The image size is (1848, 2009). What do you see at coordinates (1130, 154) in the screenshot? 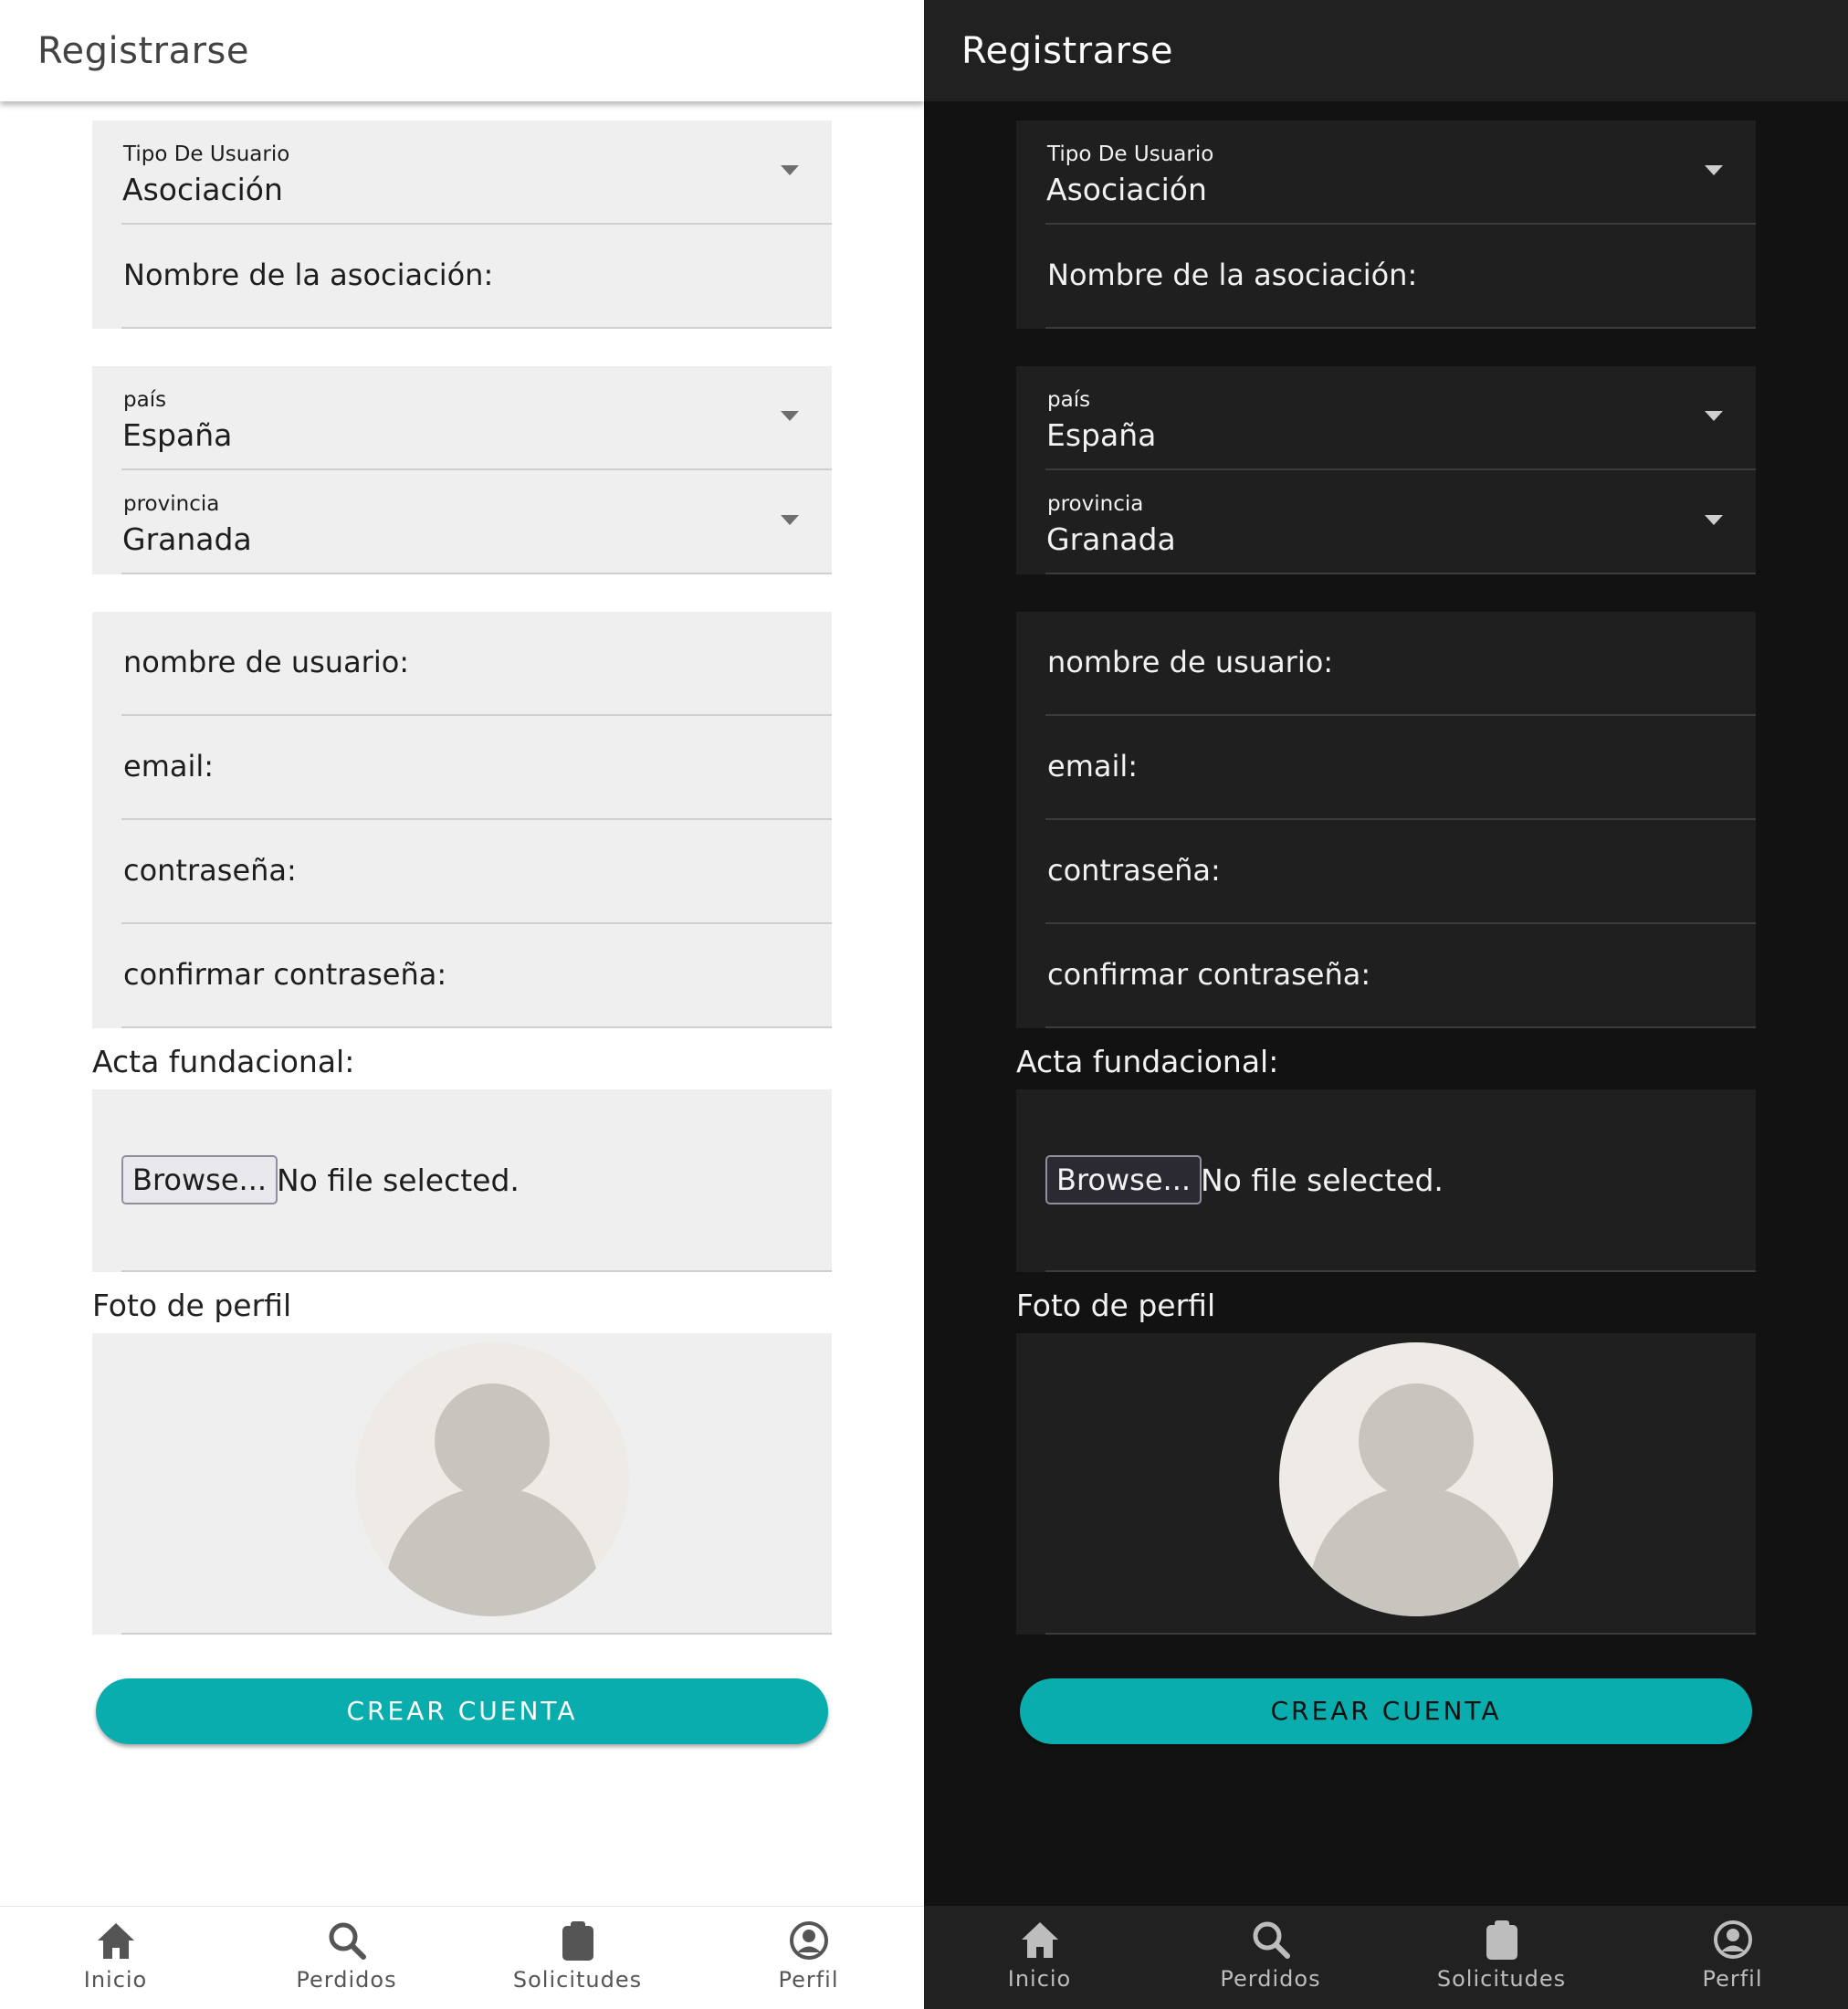
I see `tipo-usuario-label: Tipo De Usuario` at bounding box center [1130, 154].